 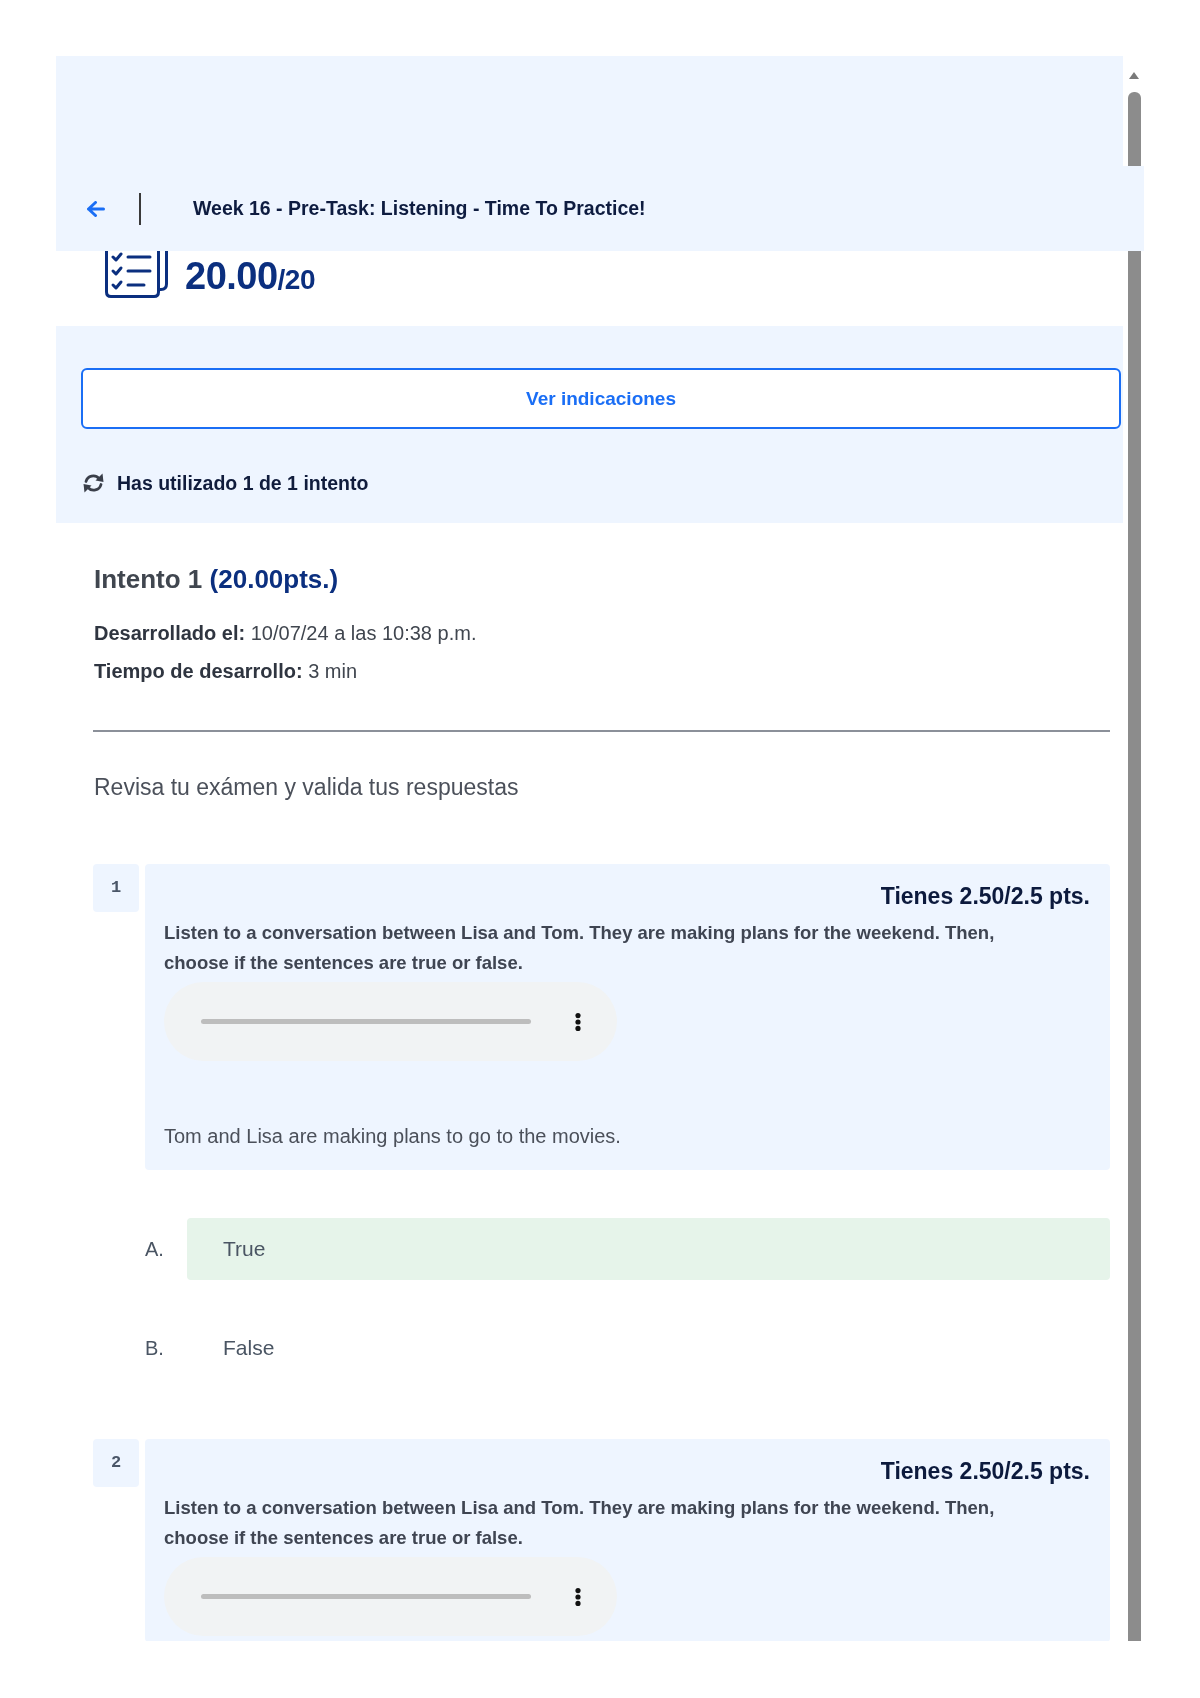 What do you see at coordinates (226, 671) in the screenshot?
I see `attempt-detail: Tiempo de desarrollo: 3 min` at bounding box center [226, 671].